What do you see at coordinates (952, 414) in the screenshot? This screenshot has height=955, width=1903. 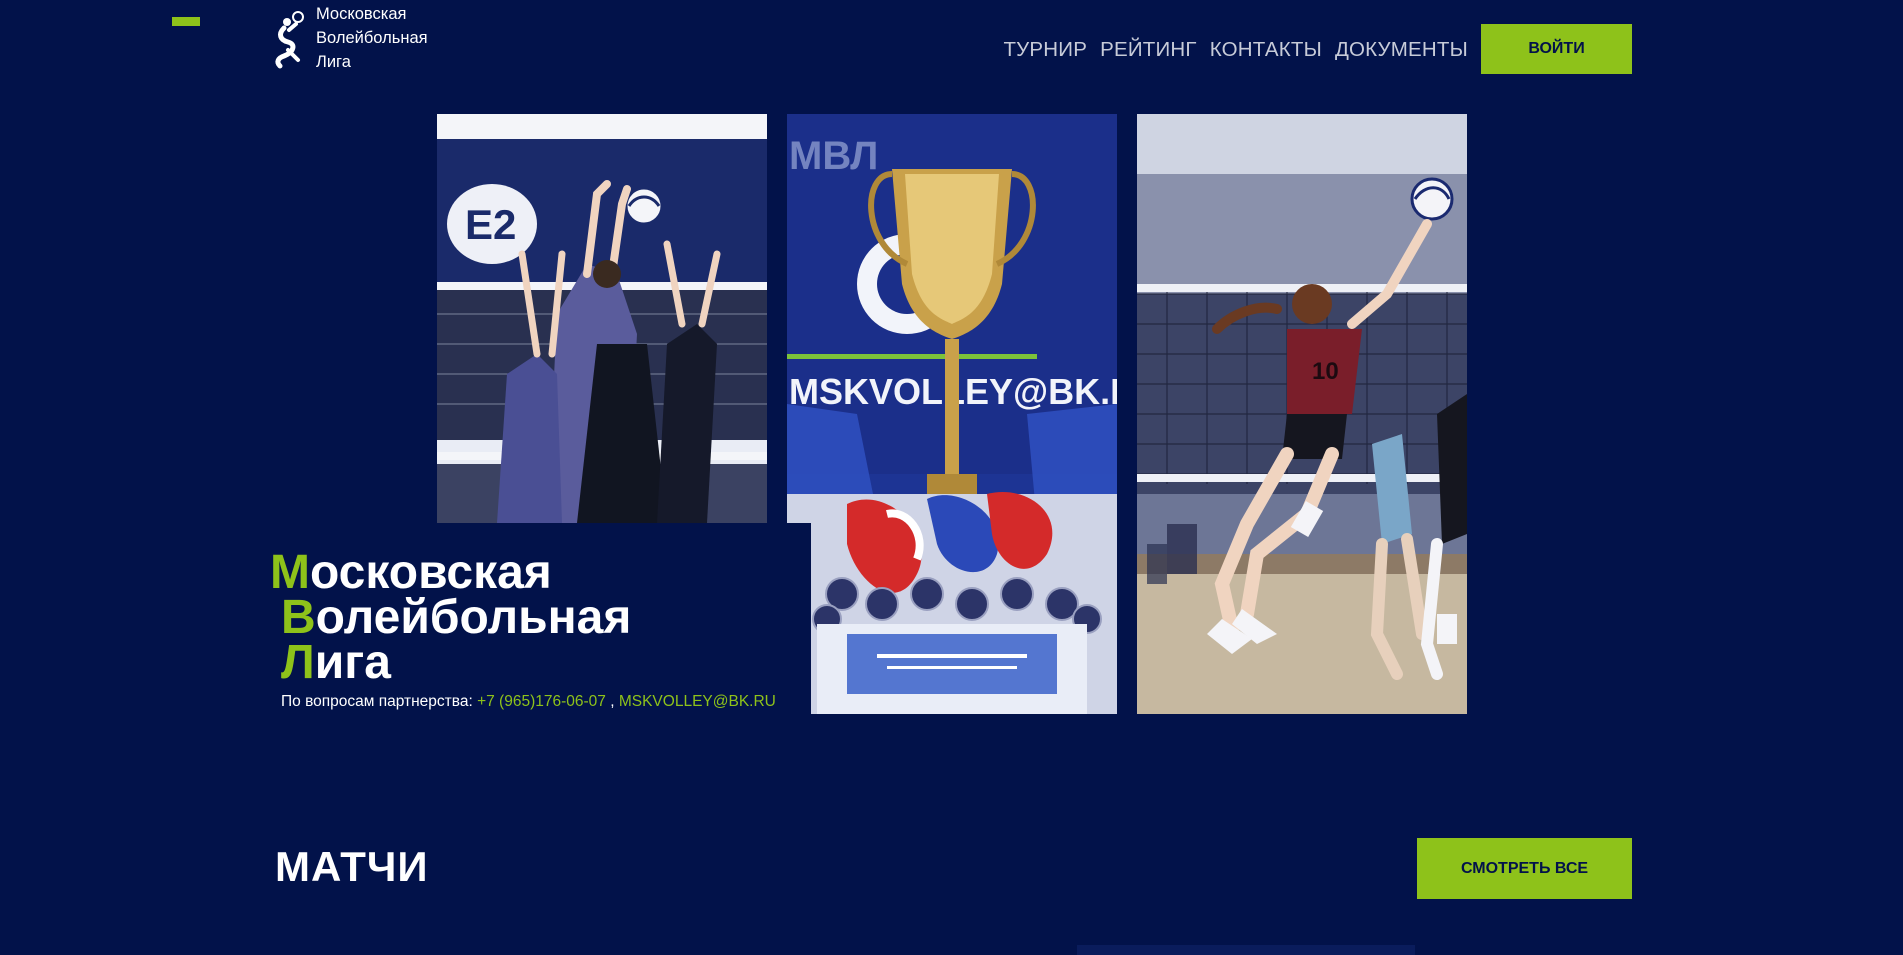 I see `trophy-and-medals-photo: МВЛ MSKVOLLEY@BK.RU` at bounding box center [952, 414].